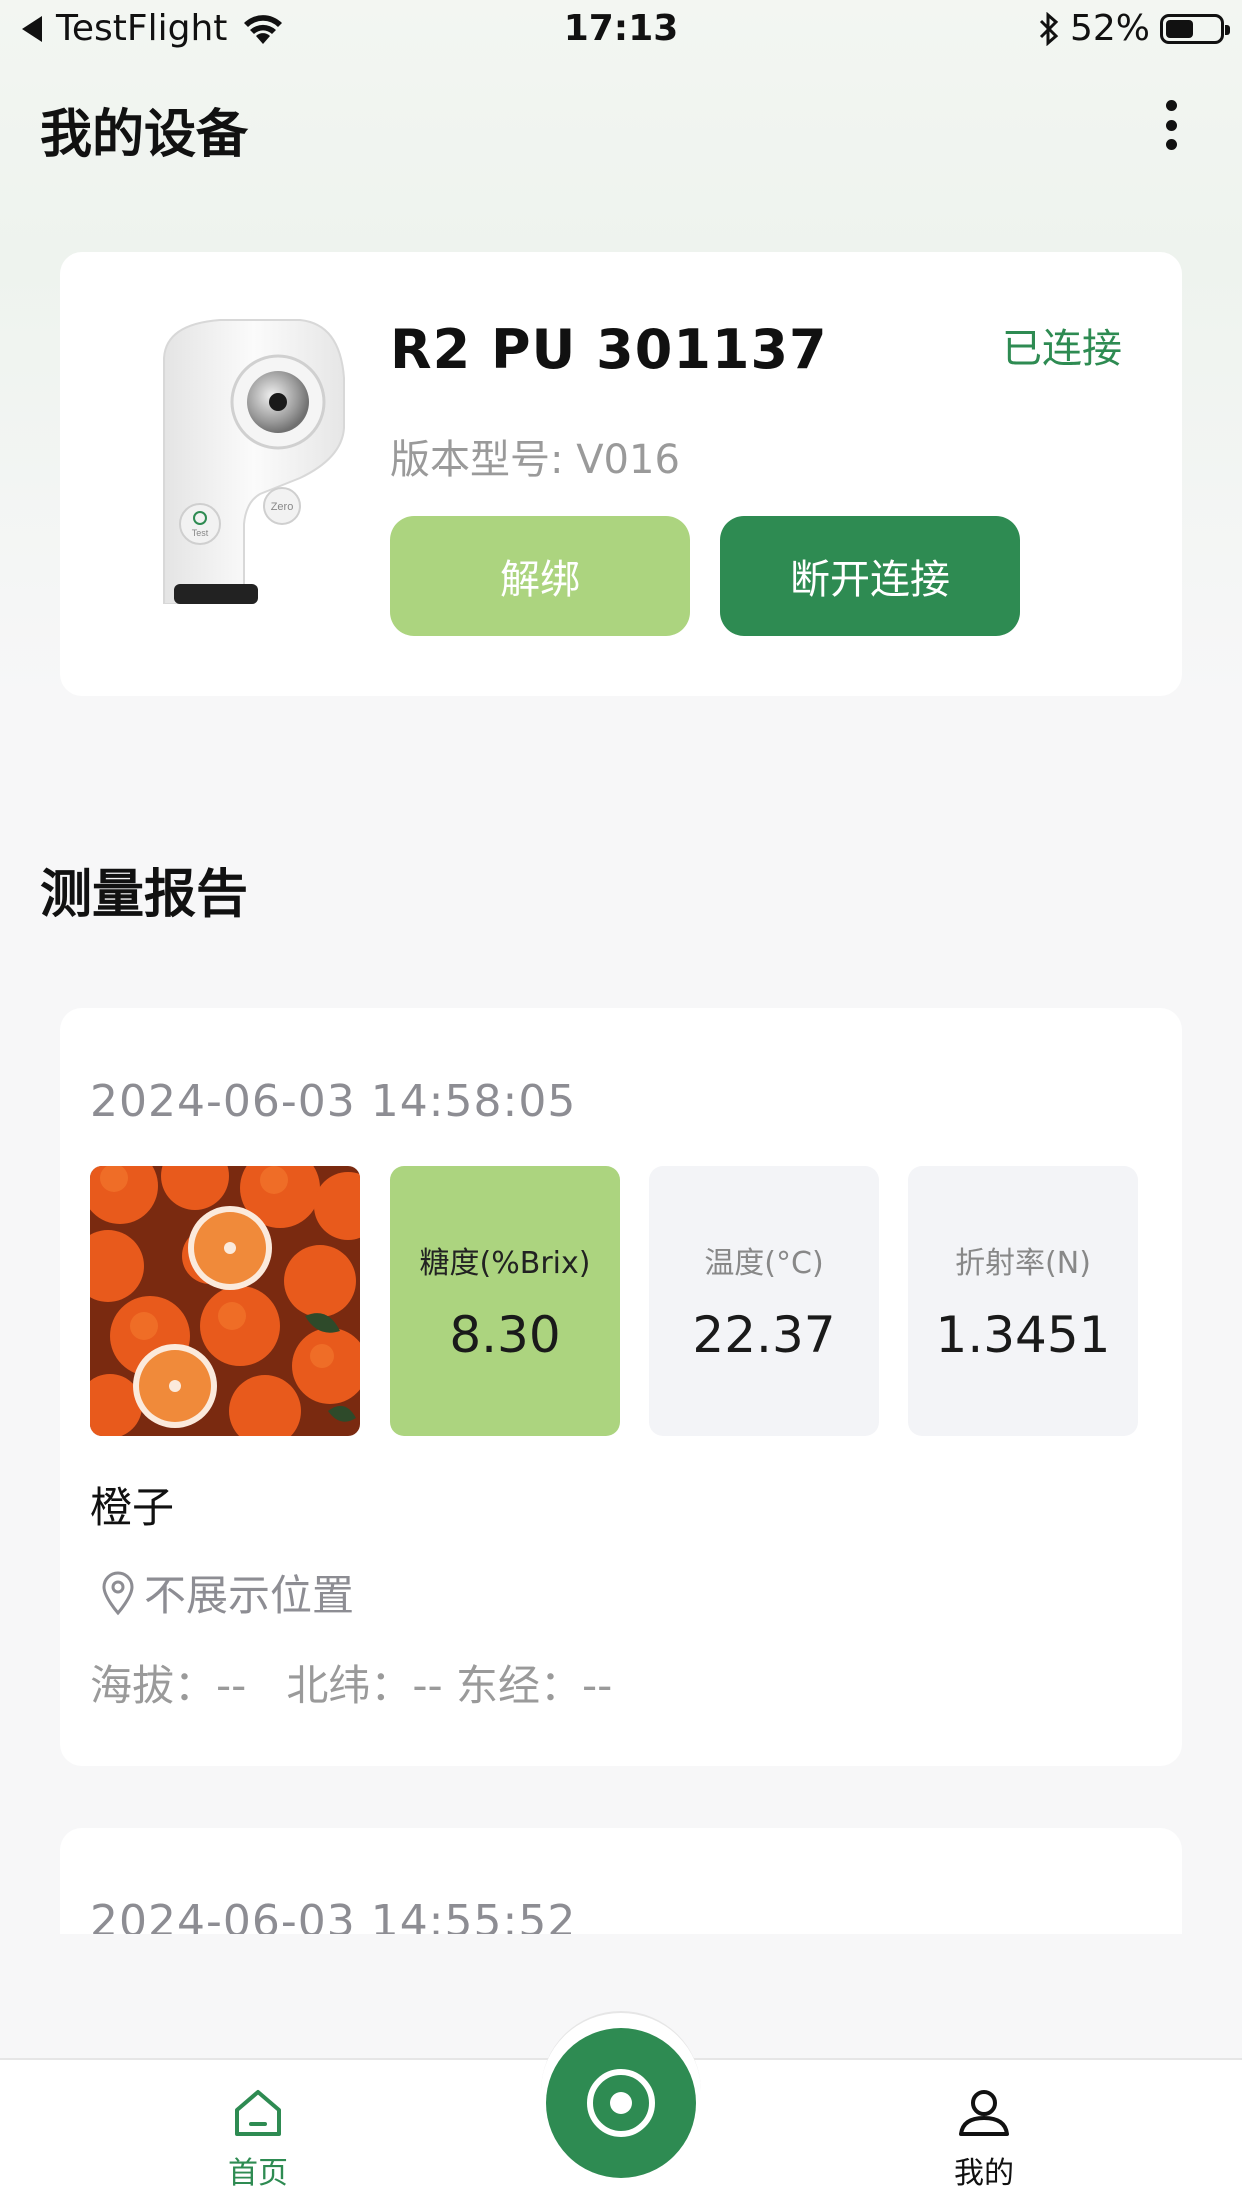 This screenshot has width=1242, height=2208. I want to click on tab-mine: 我的, so click(984, 2140).